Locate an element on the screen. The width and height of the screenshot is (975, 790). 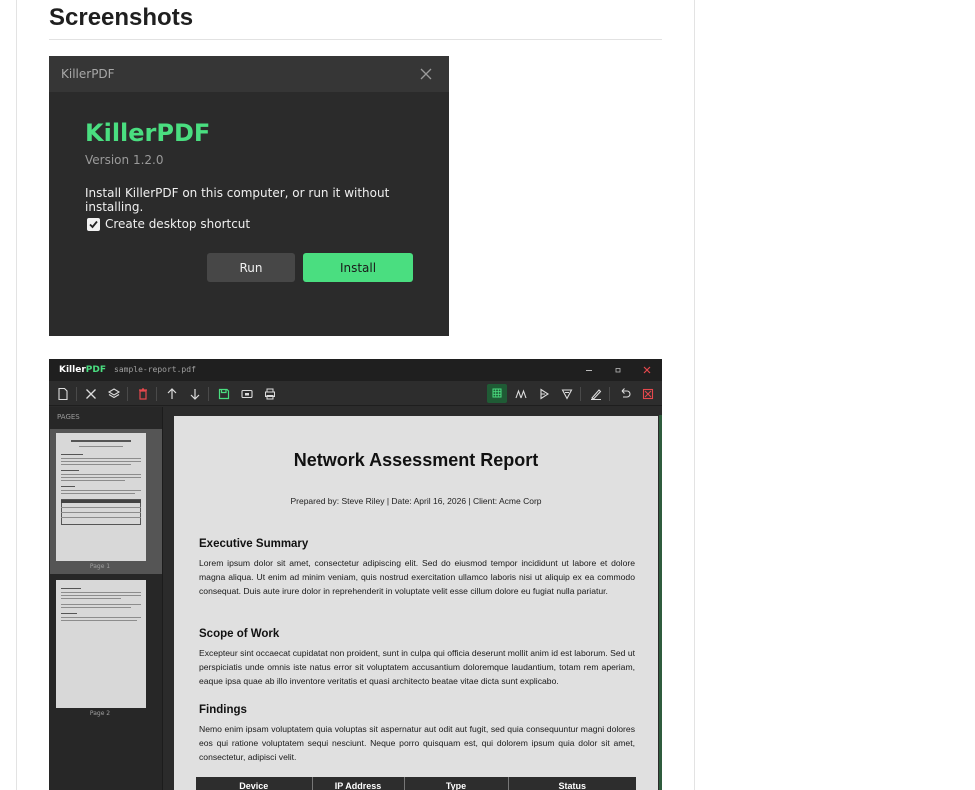
table-header-cell: Status is located at coordinates (572, 783).